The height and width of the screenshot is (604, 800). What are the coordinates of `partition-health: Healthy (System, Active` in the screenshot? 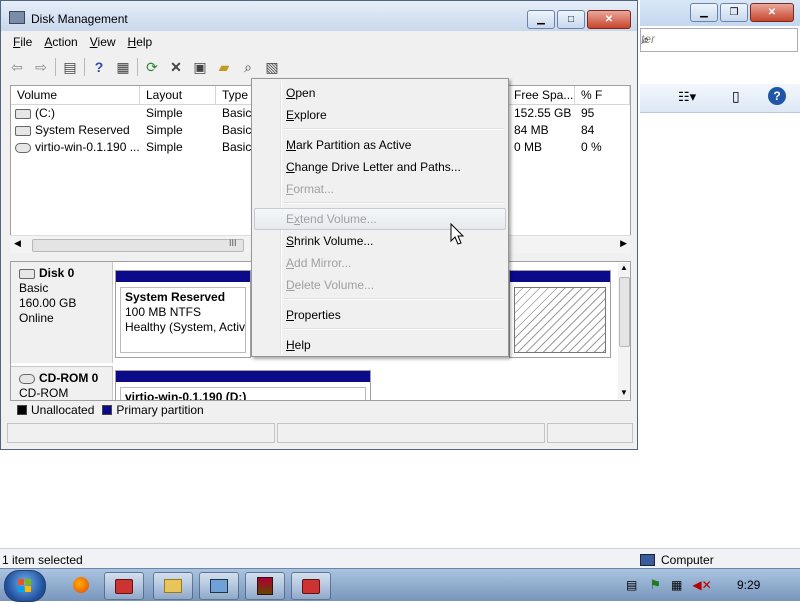 It's located at (185, 327).